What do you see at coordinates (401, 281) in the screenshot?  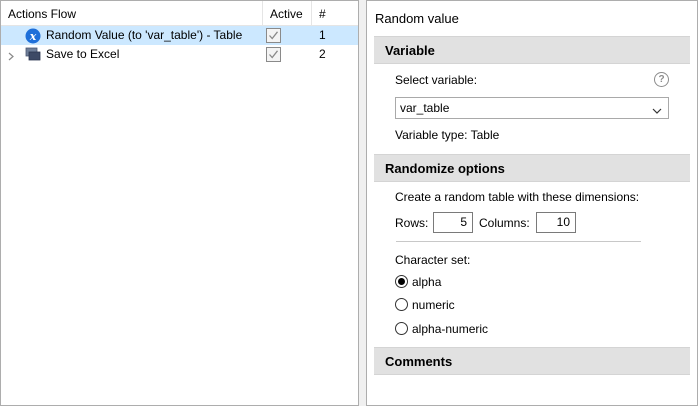 I see `radio-alpha` at bounding box center [401, 281].